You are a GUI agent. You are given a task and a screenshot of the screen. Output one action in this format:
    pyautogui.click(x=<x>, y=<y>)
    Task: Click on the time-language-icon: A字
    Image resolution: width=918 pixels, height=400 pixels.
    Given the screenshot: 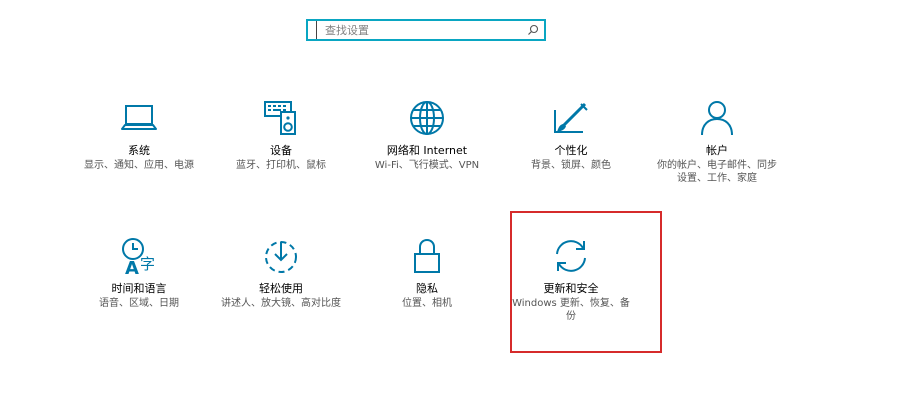 What is the action you would take?
    pyautogui.click(x=139, y=256)
    